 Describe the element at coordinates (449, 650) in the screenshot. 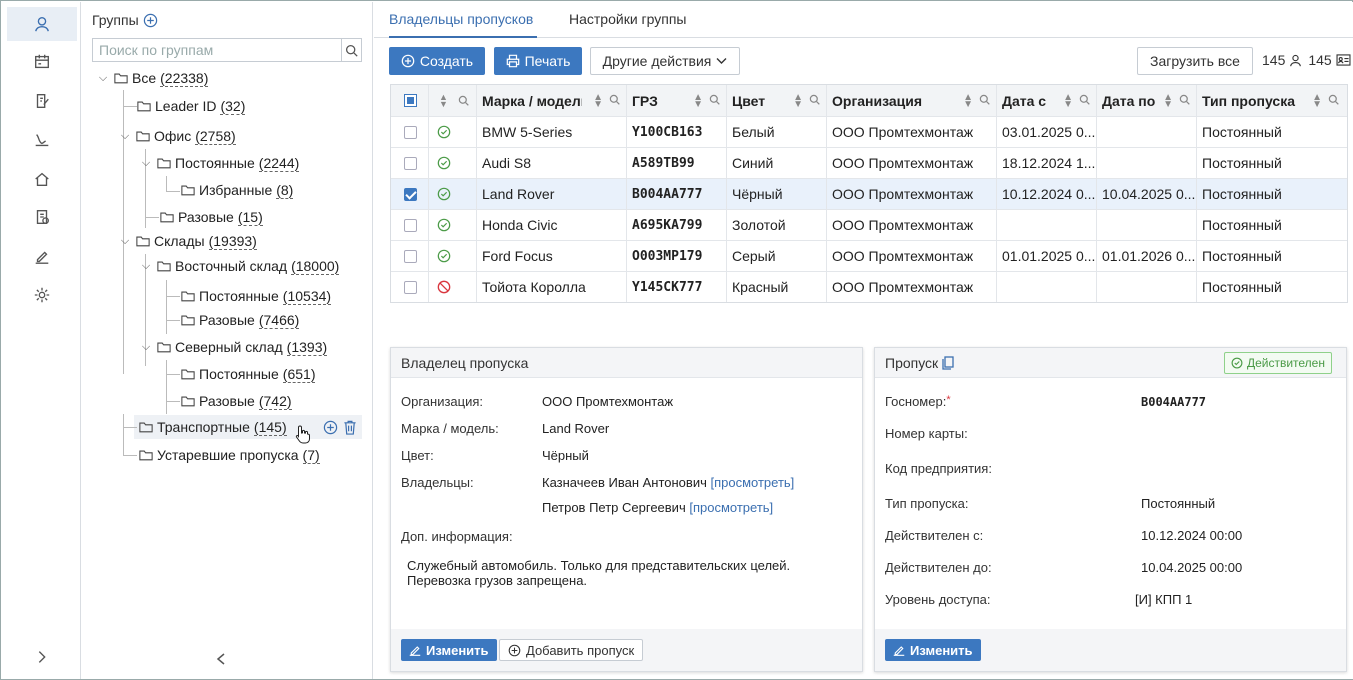

I see `edit-owner-button: Изменить` at that location.